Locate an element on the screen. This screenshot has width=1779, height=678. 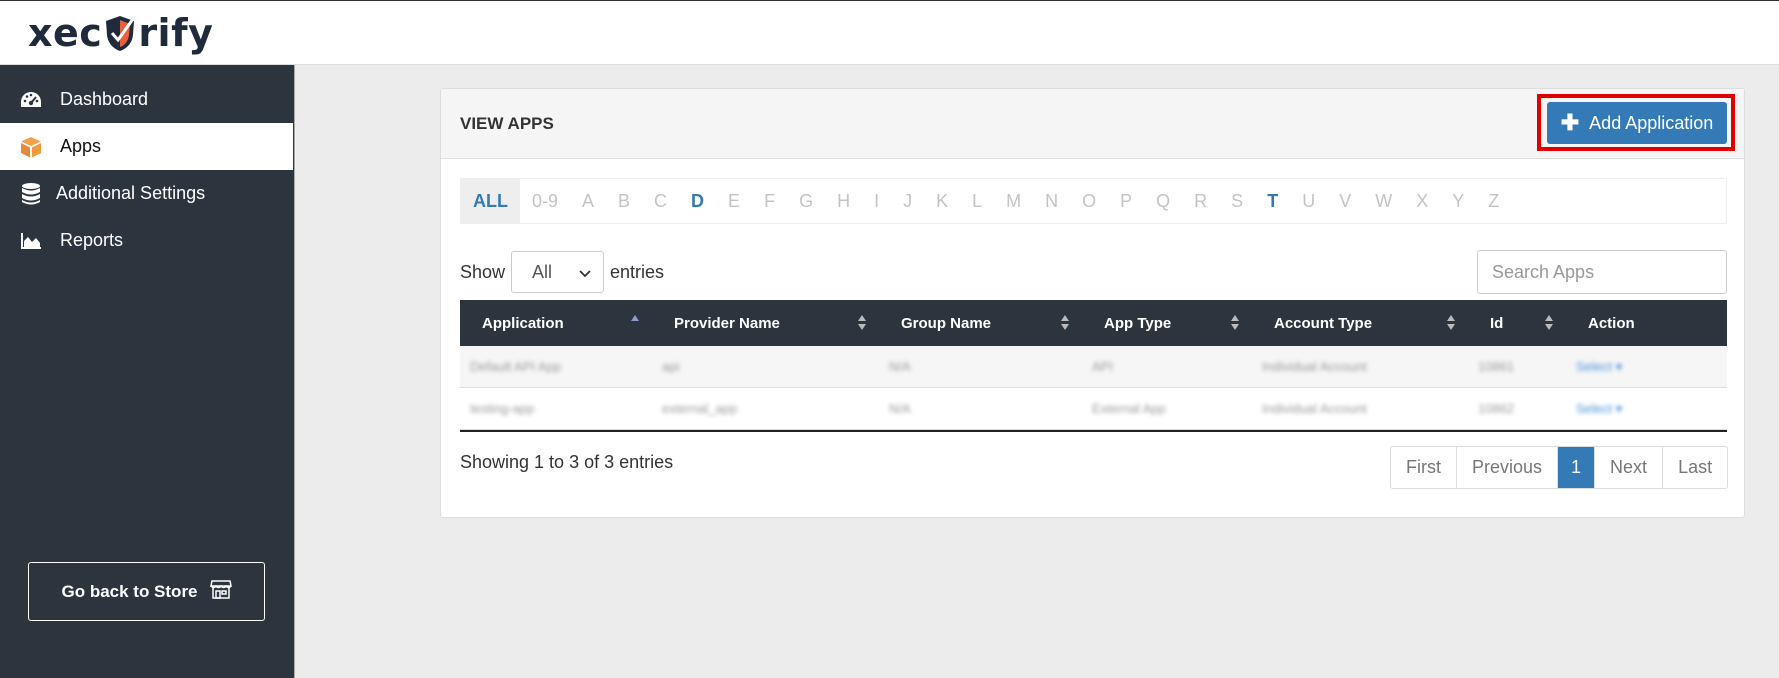
alpha-filter-a: A is located at coordinates (588, 201).